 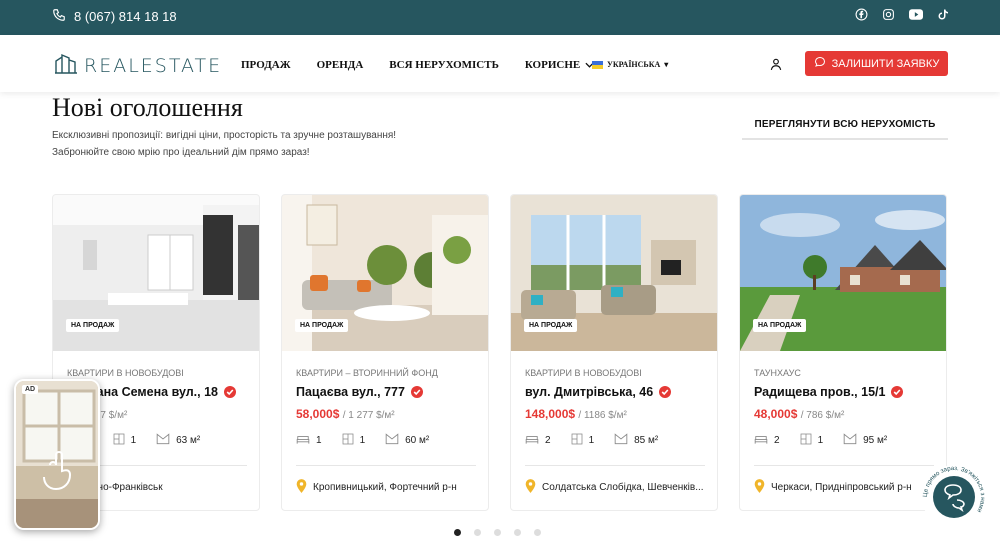 What do you see at coordinates (666, 64) in the screenshot?
I see `caret-down-icon: ▾` at bounding box center [666, 64].